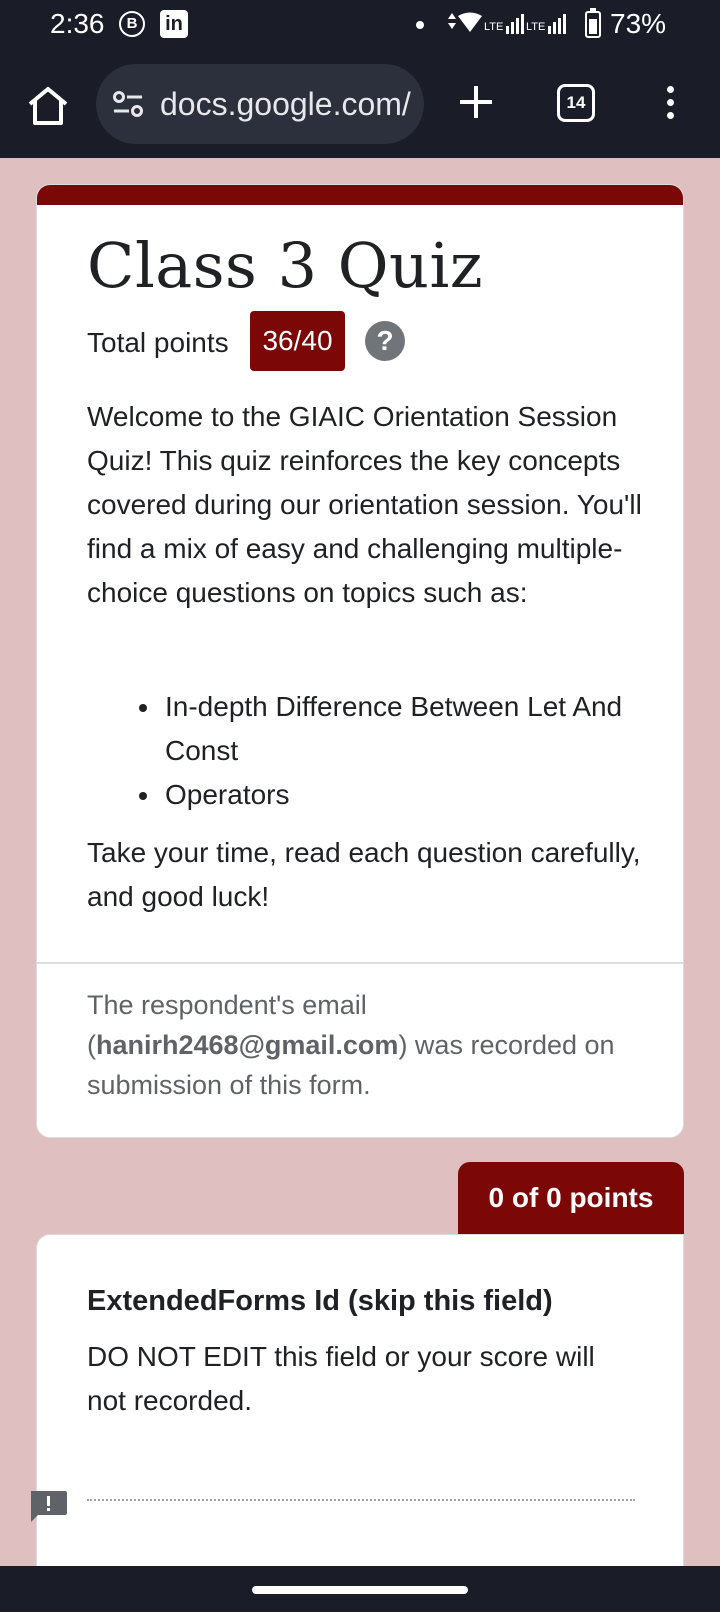 The width and height of the screenshot is (720, 1612). I want to click on help-icon: ?, so click(385, 341).